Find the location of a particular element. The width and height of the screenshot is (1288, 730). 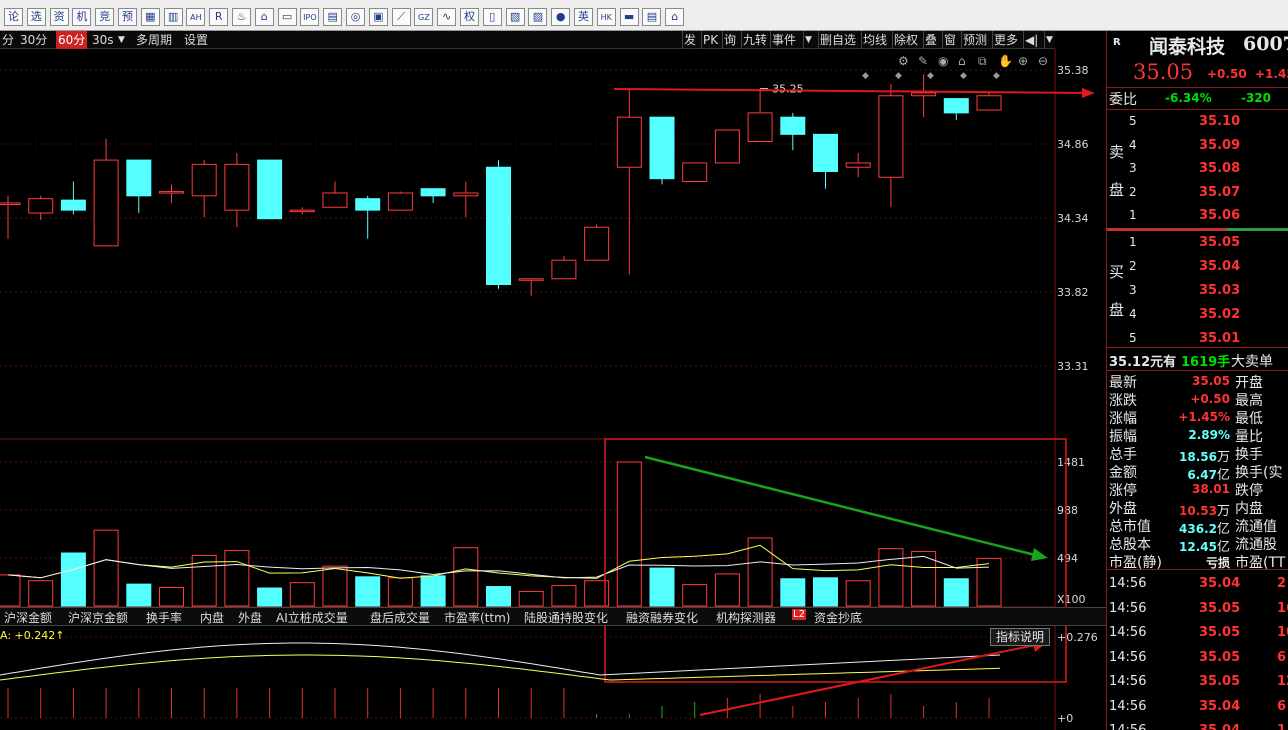

indicator-tab-11: L2 is located at coordinates (799, 614).